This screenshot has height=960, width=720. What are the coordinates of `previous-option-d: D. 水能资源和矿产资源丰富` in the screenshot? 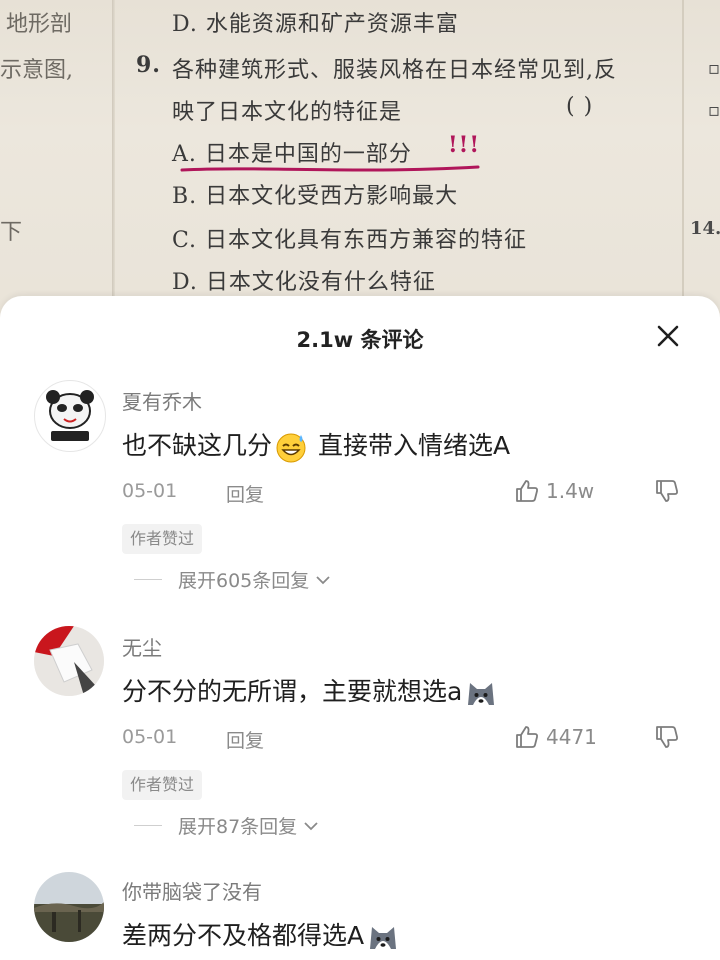 It's located at (315, 24).